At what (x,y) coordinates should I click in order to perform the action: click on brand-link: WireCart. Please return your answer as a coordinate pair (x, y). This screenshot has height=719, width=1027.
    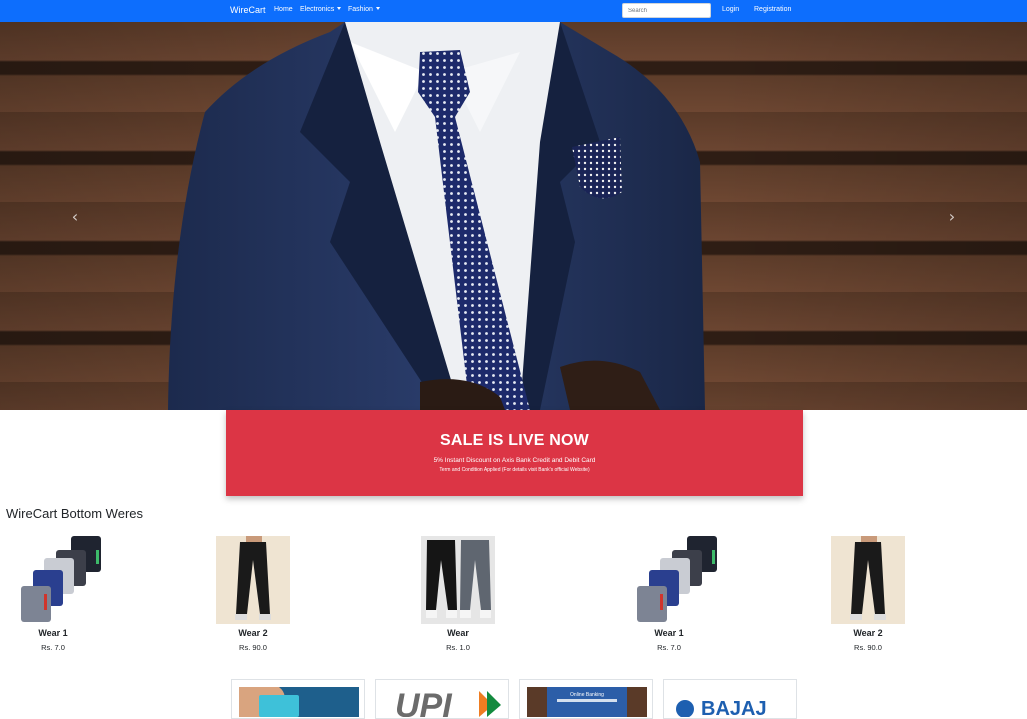
    Looking at the image, I should click on (248, 10).